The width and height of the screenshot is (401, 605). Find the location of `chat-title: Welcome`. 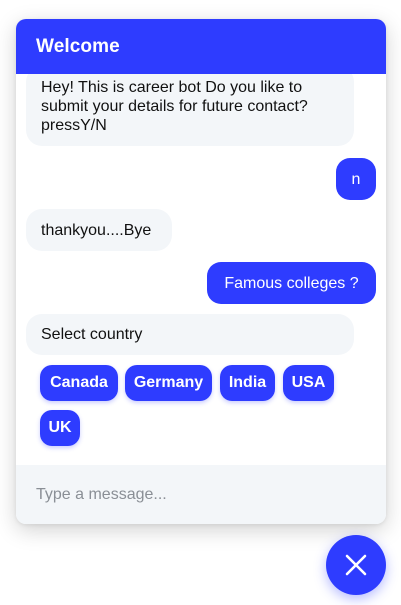

chat-title: Welcome is located at coordinates (78, 46).